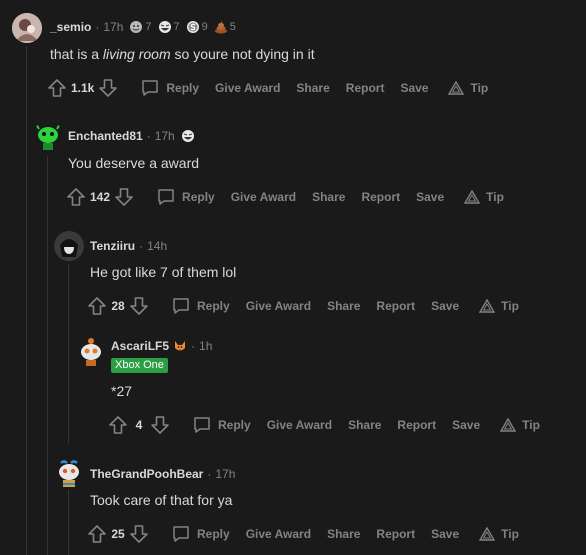  I want to click on award-poop: 5, so click(225, 27).